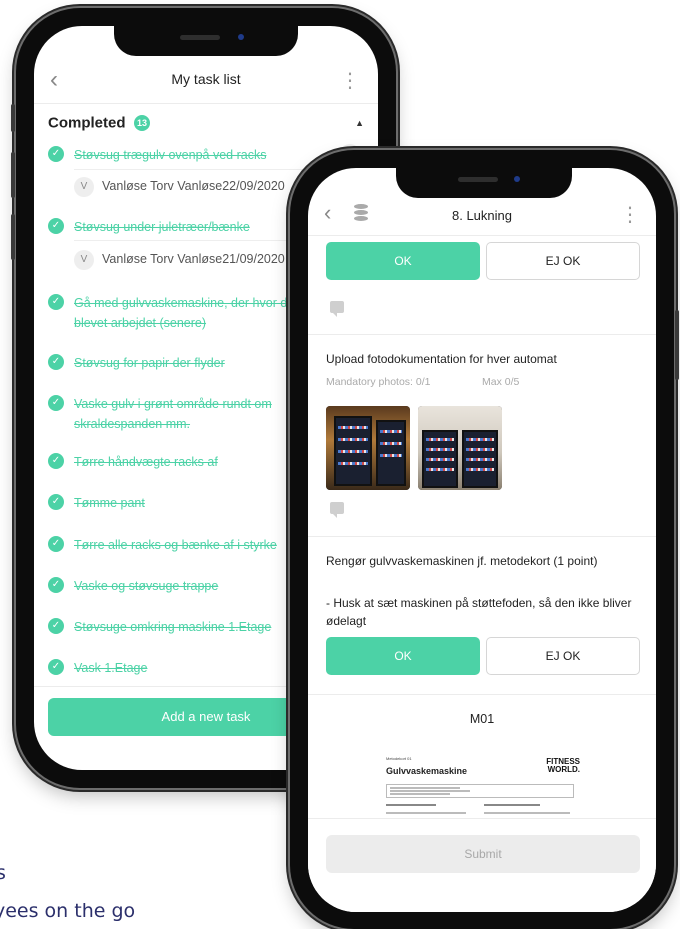 The height and width of the screenshot is (929, 680). I want to click on max-photos: Max 0/5, so click(501, 382).